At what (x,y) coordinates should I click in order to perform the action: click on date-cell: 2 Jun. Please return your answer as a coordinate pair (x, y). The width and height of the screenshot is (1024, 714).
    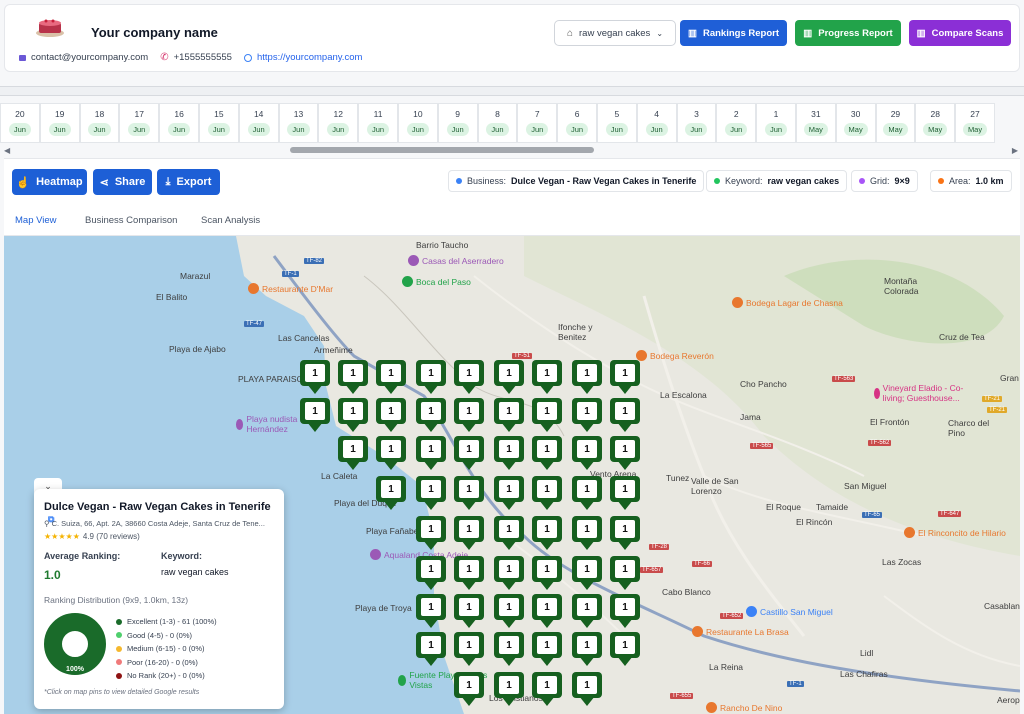
    Looking at the image, I should click on (736, 123).